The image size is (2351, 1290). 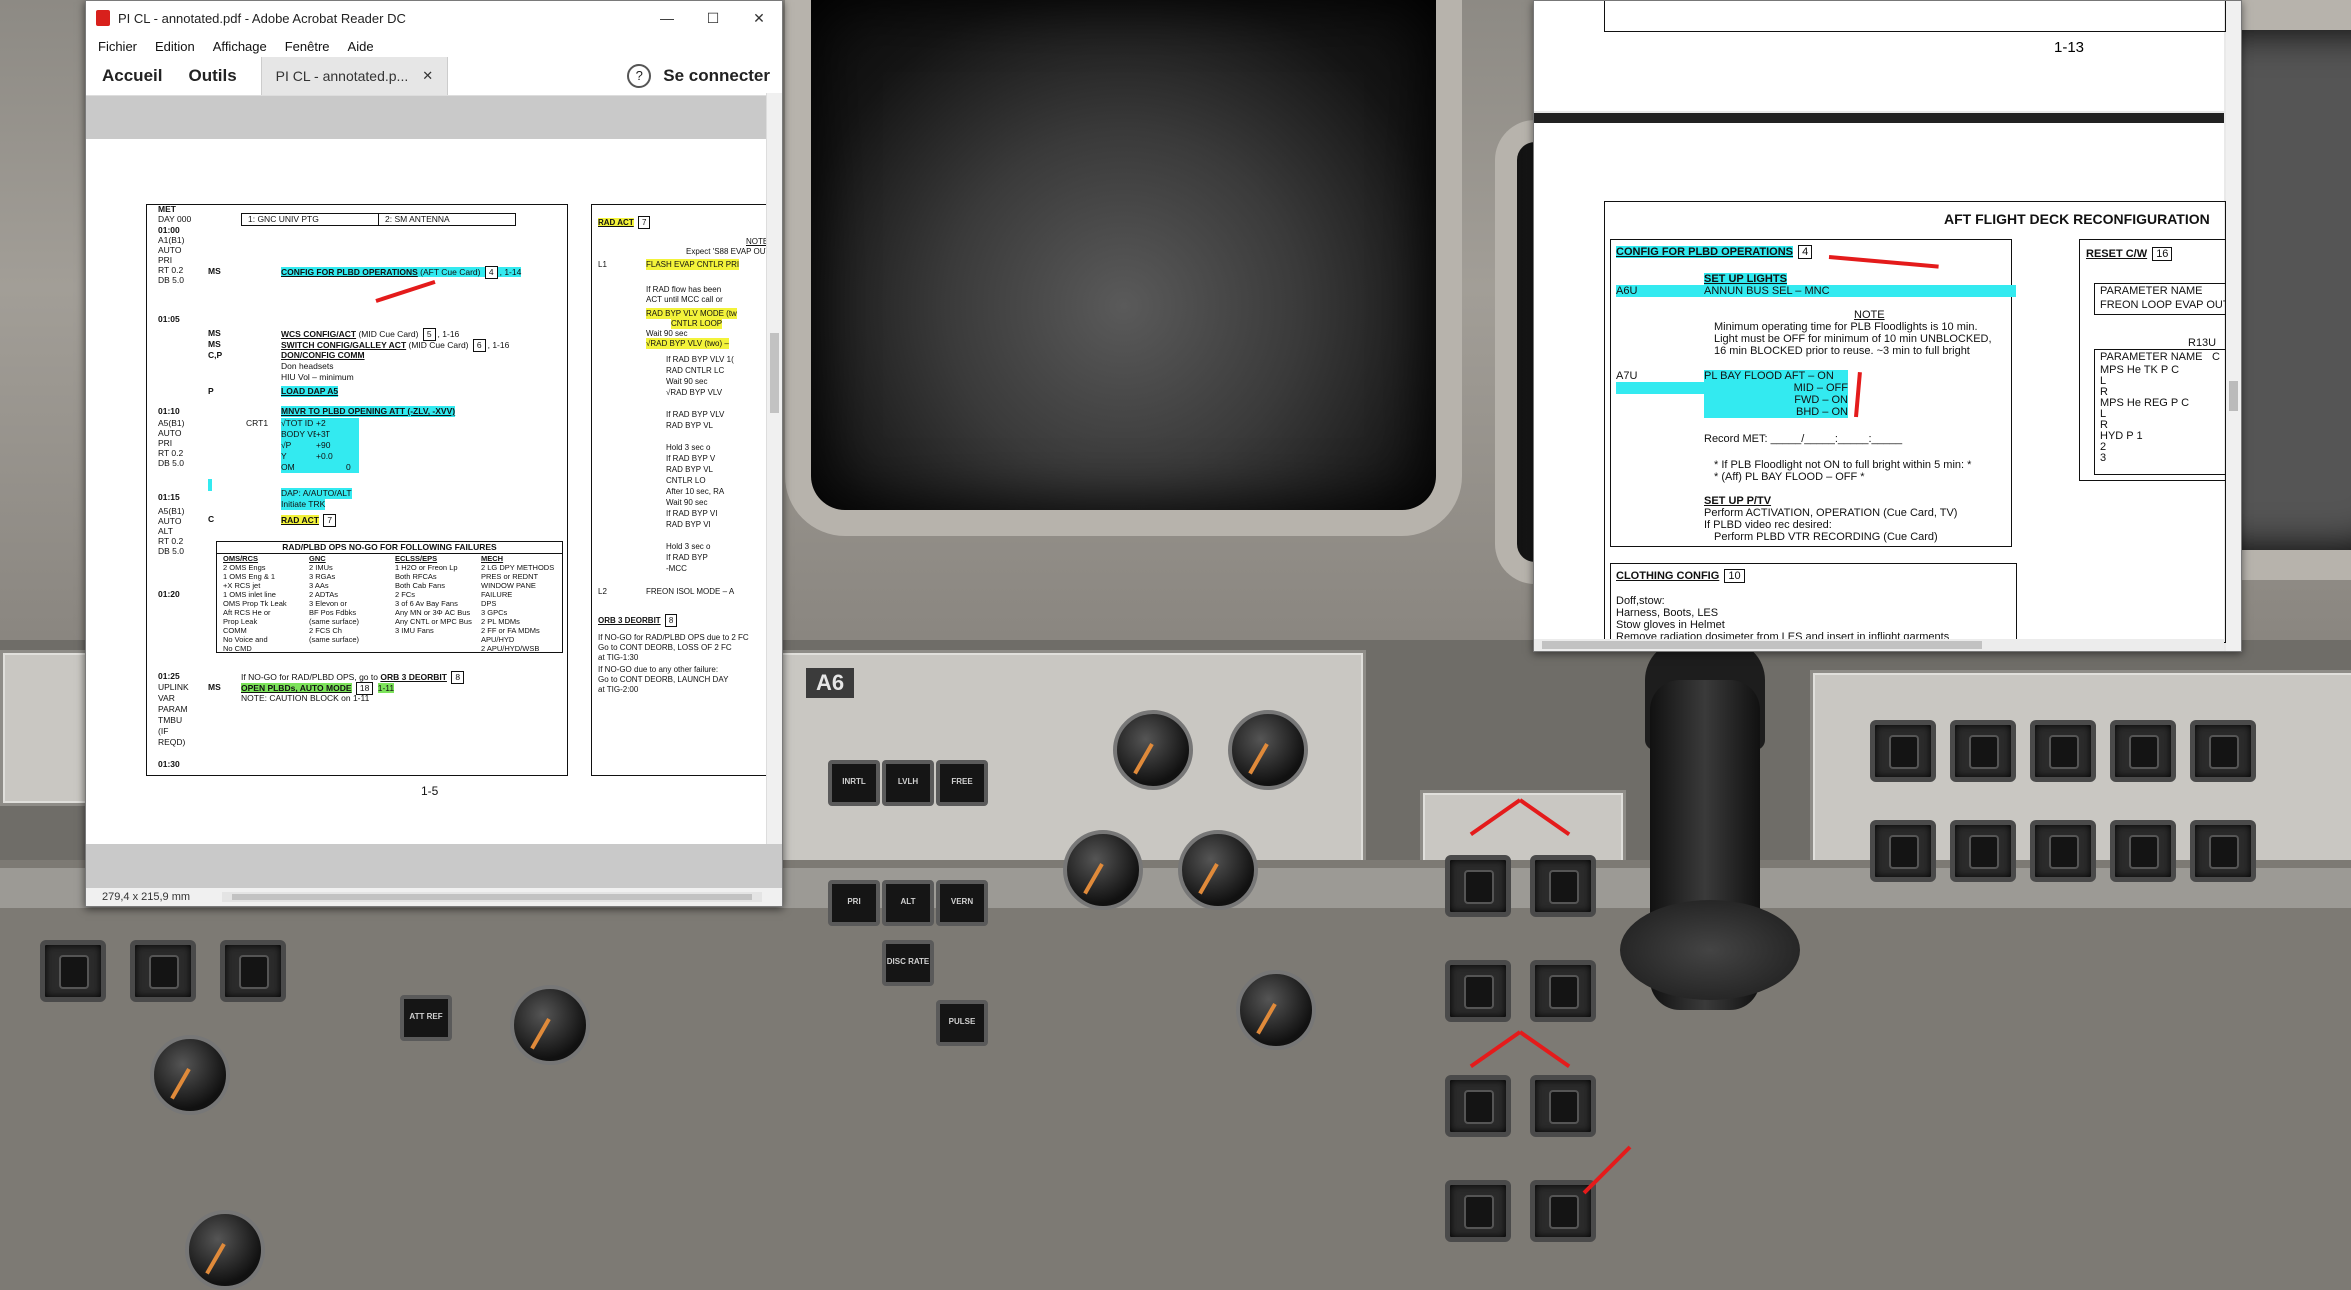 What do you see at coordinates (687, 381) in the screenshot?
I see `rad-byp-line: Wait 90 sec` at bounding box center [687, 381].